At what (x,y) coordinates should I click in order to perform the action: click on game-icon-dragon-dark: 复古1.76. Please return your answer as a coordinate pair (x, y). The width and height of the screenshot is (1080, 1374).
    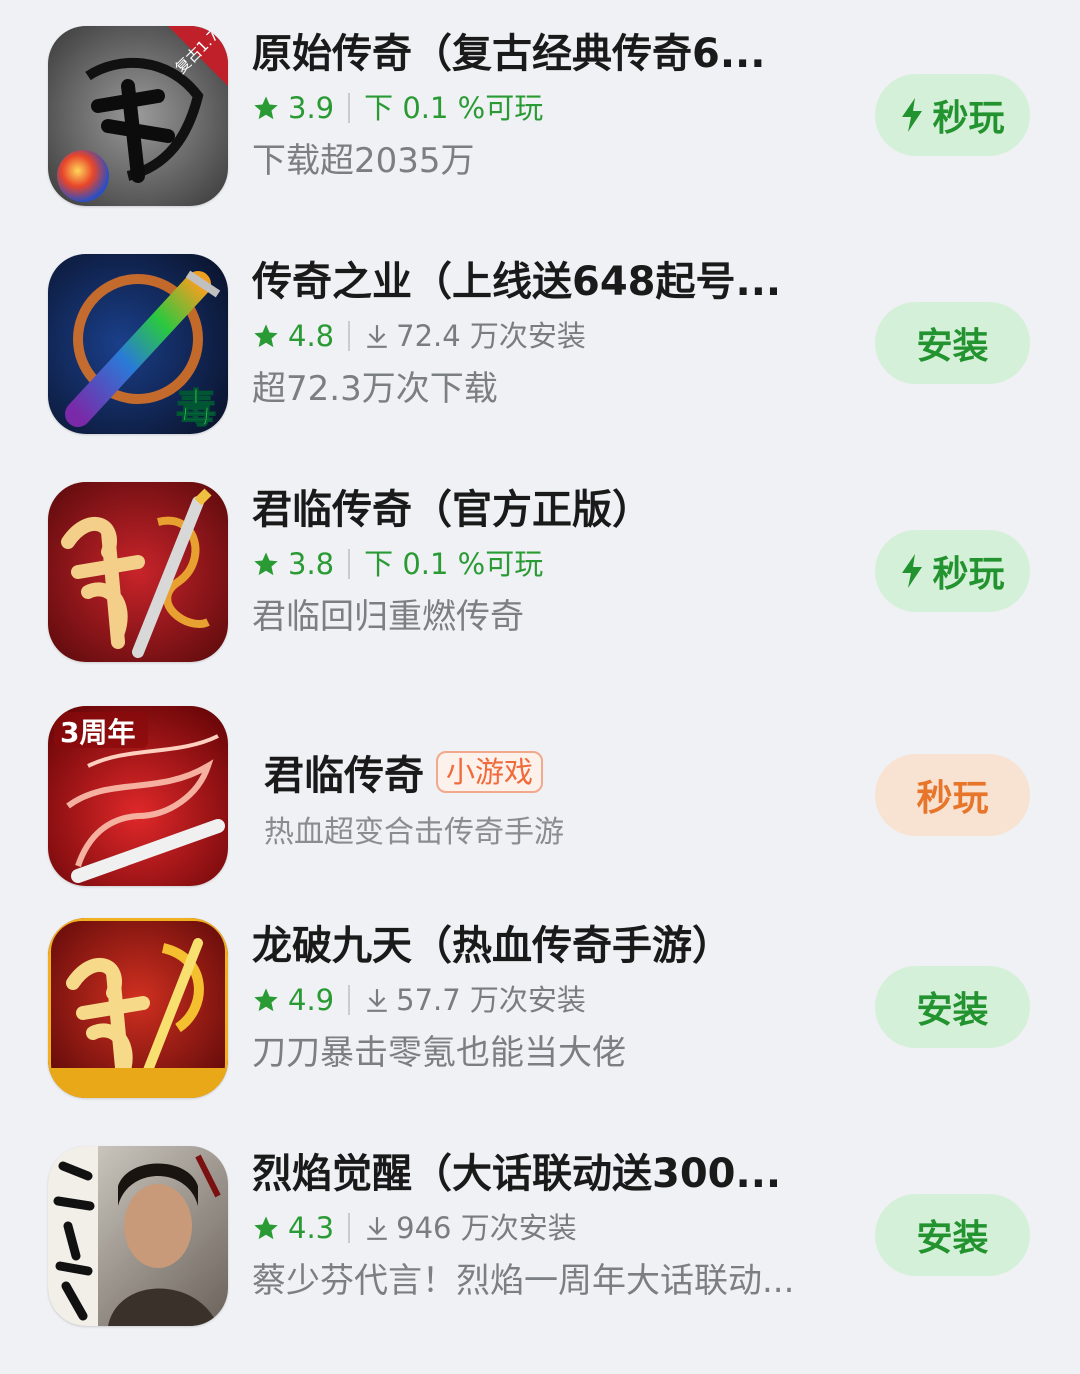
    Looking at the image, I should click on (138, 116).